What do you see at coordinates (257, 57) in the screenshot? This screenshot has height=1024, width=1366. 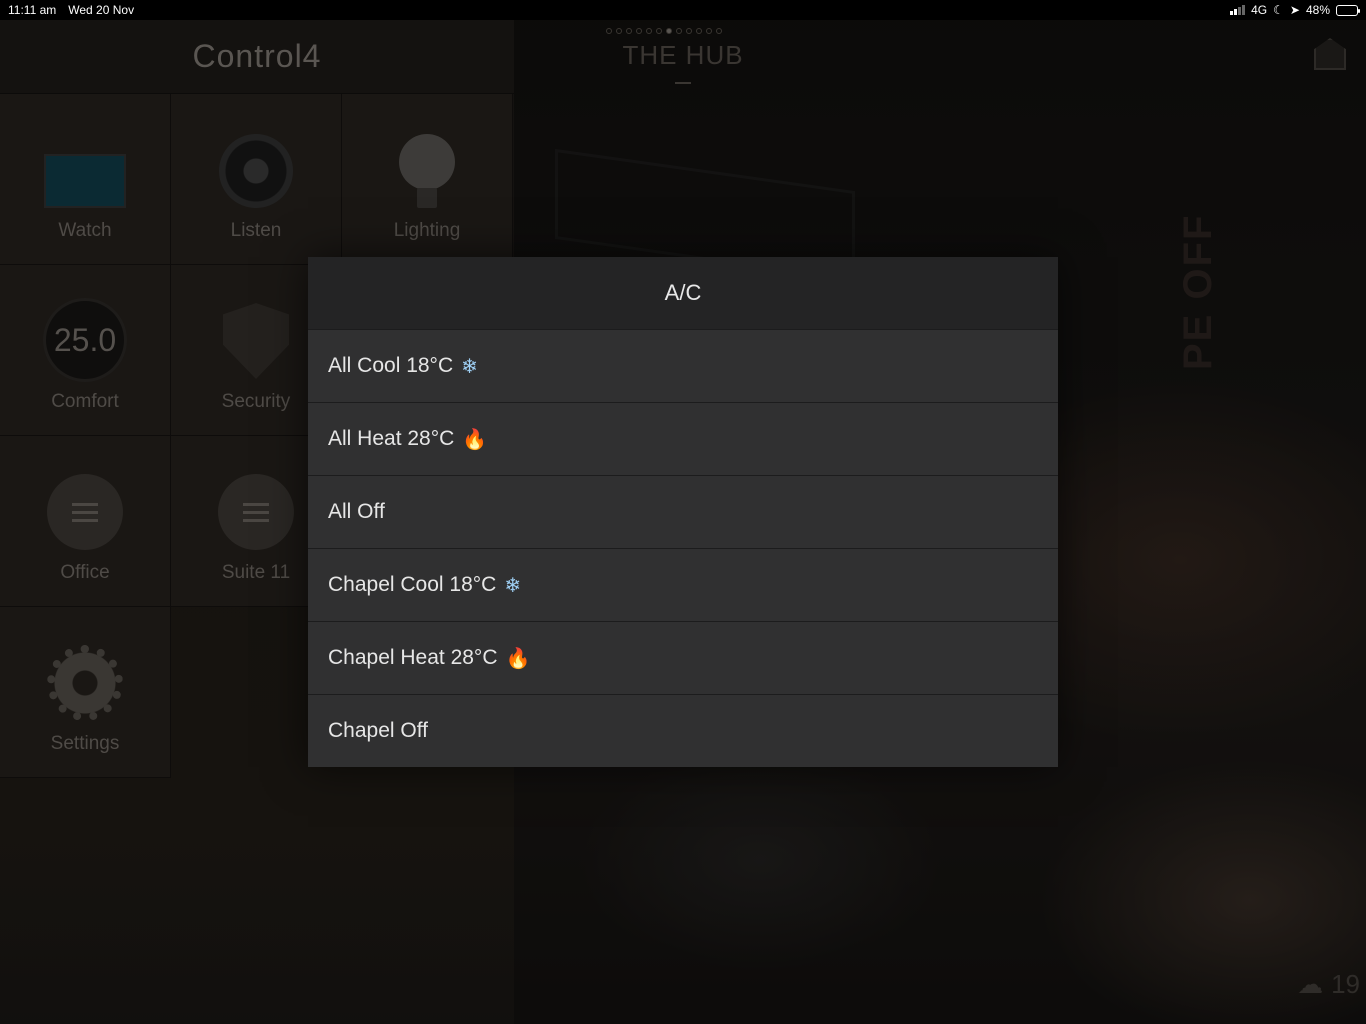 I see `control4-logo: Control4` at bounding box center [257, 57].